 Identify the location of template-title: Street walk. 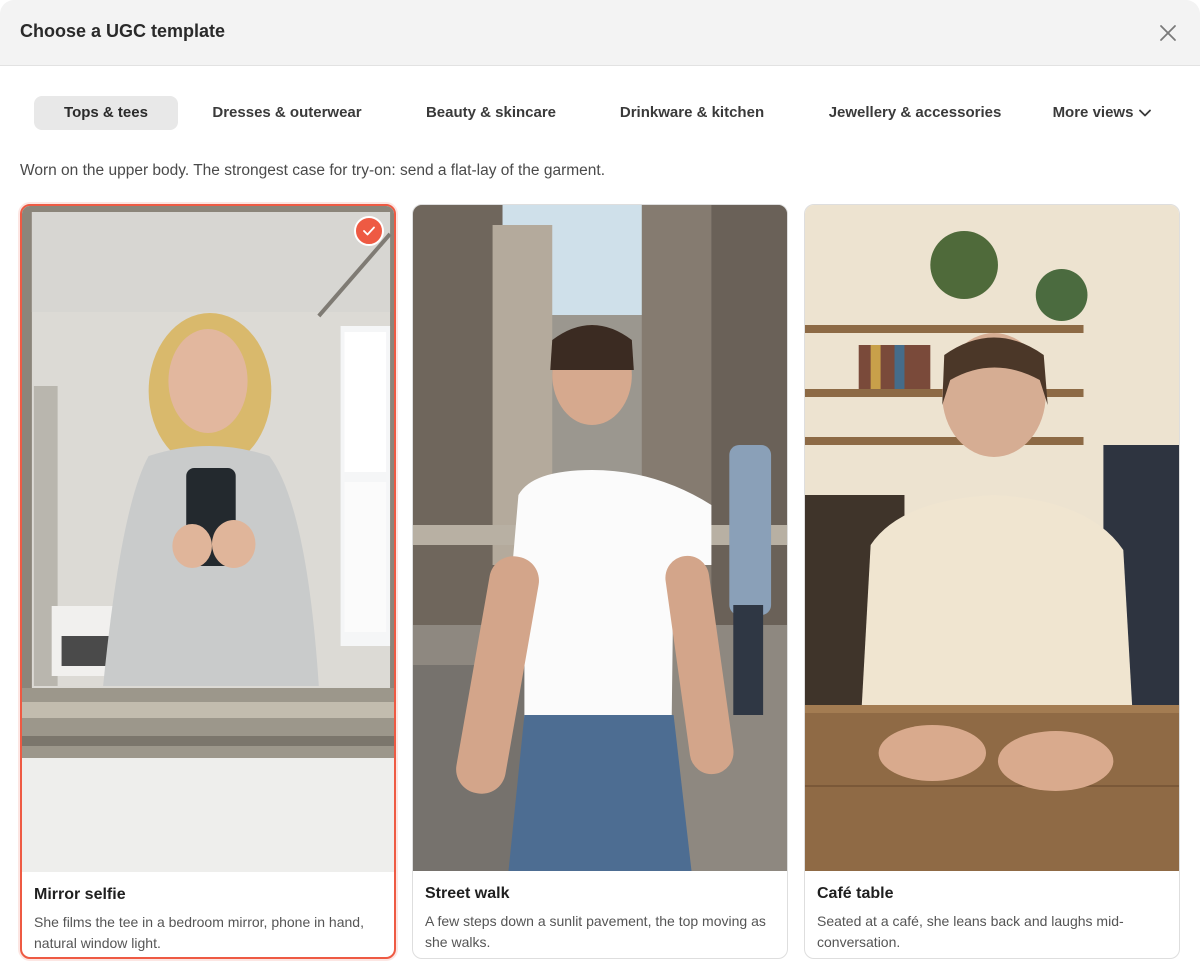
(467, 893).